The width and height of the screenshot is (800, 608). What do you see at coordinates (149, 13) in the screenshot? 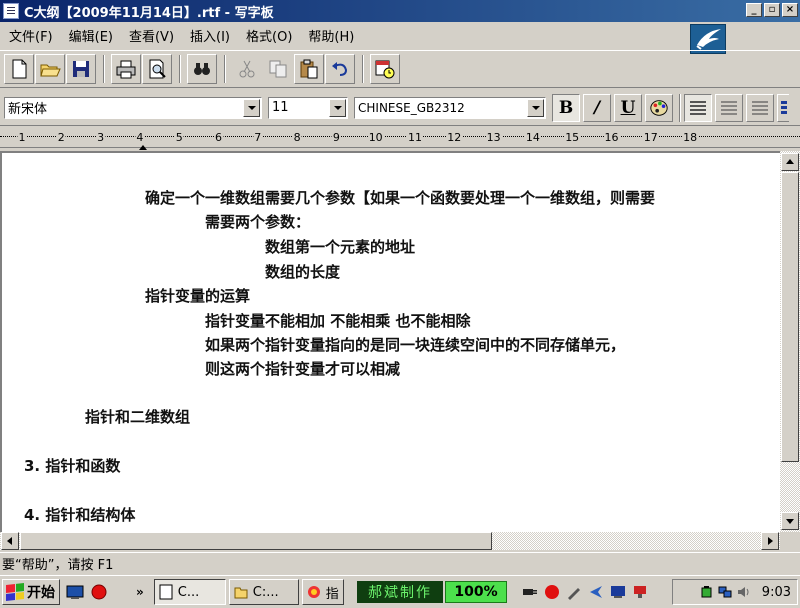
I see `window-title: C大纲【2009年11月14日】.rtf - 写字板` at bounding box center [149, 13].